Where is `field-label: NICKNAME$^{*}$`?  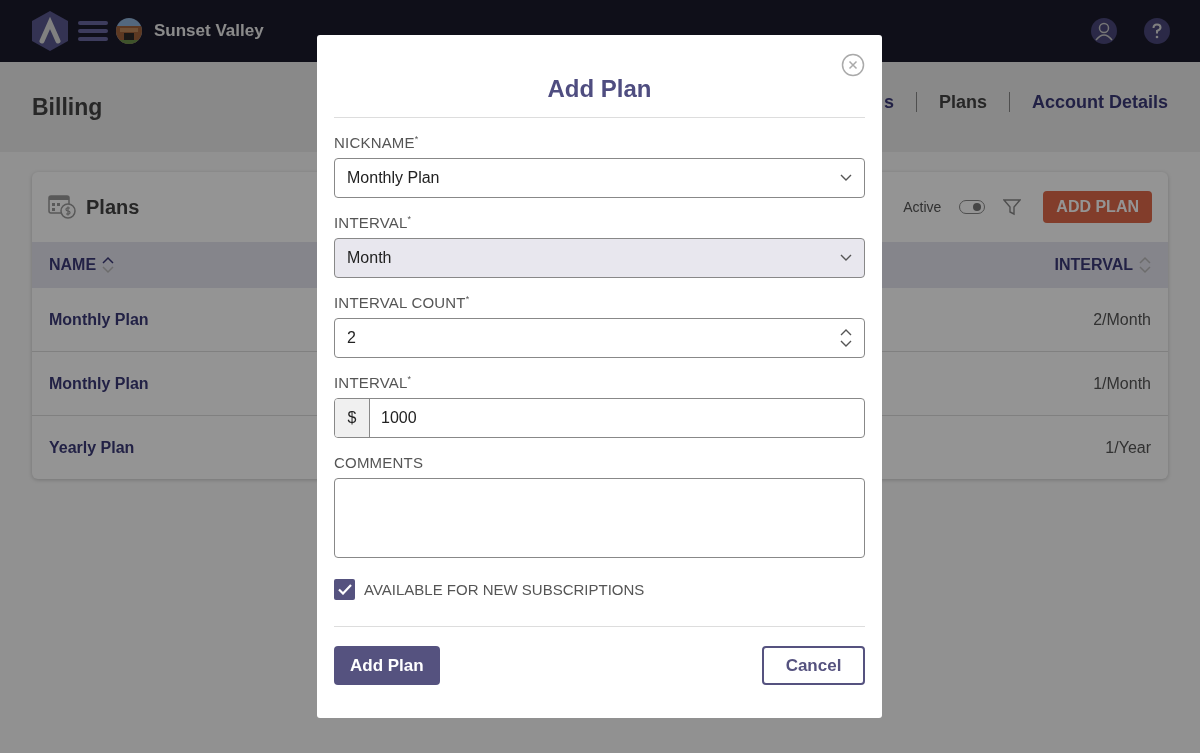
field-label: NICKNAME$^{*}$ is located at coordinates (377, 142).